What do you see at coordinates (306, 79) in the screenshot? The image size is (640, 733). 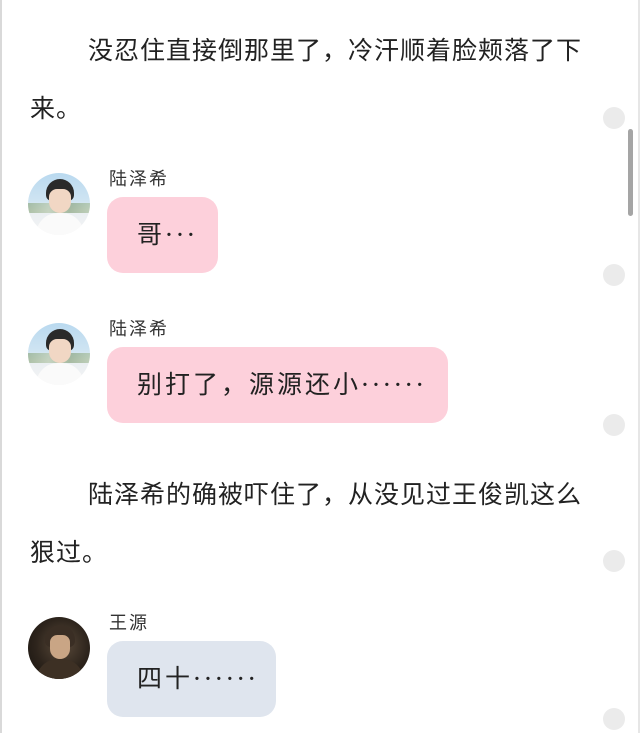 I see `narration-paragraph: 没忍住直接倒那里了，冷汗顺着脸颊落了下来。` at bounding box center [306, 79].